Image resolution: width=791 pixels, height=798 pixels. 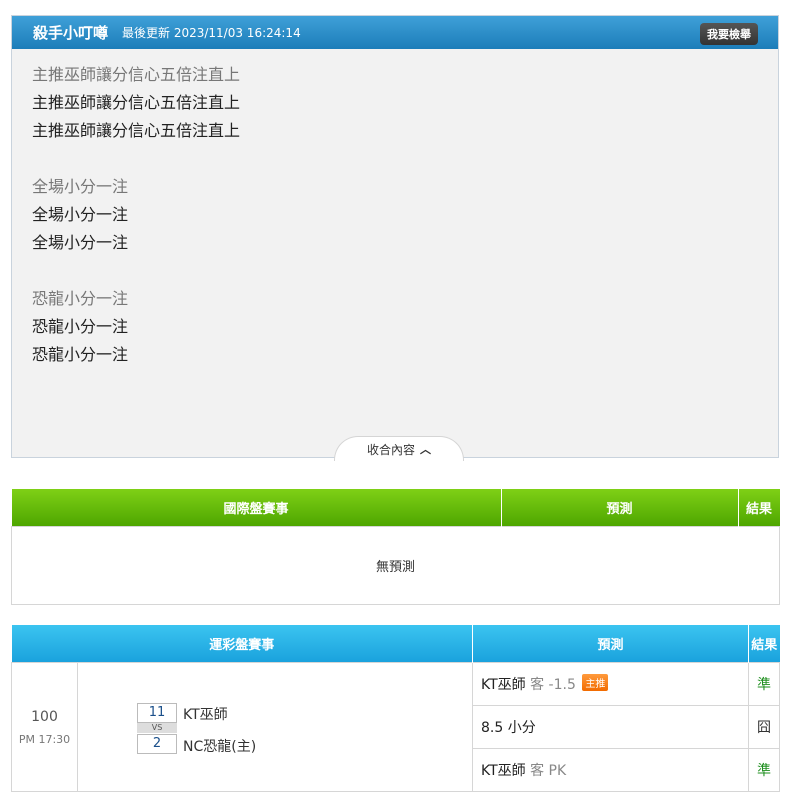 What do you see at coordinates (44, 727) in the screenshot?
I see `match-info: 100 PM 17:30` at bounding box center [44, 727].